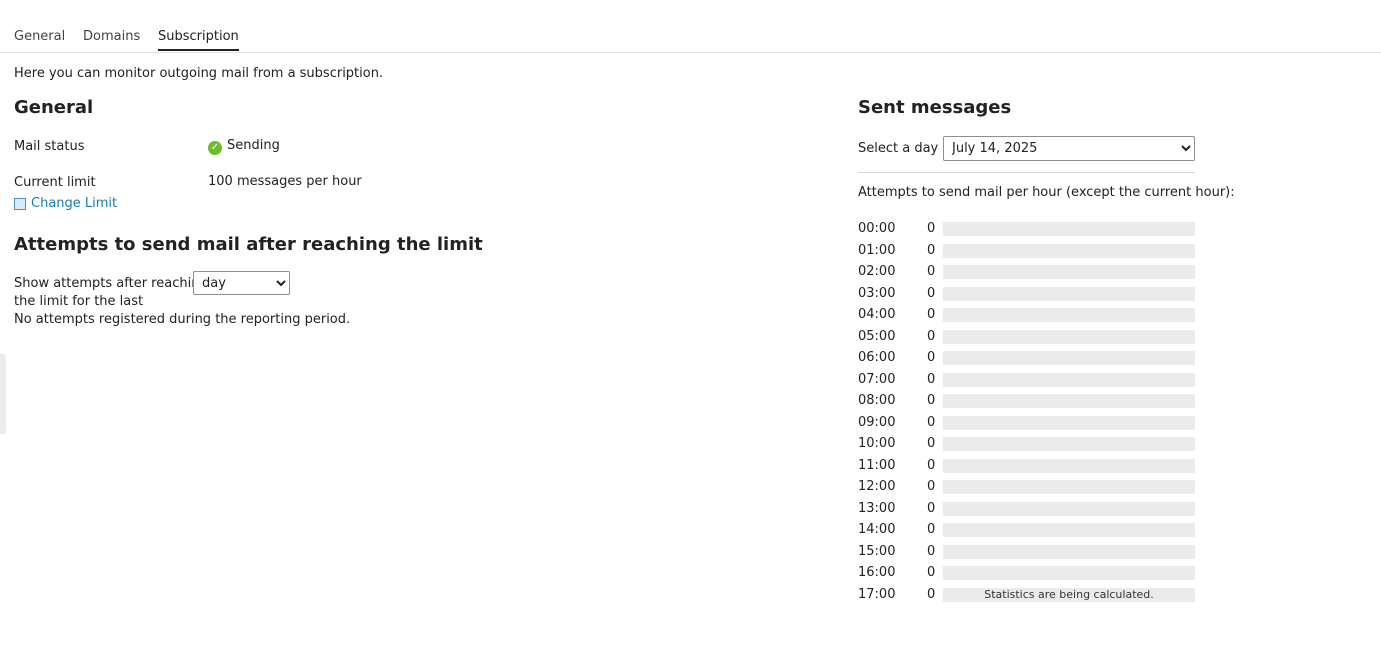 The image size is (1381, 668). Describe the element at coordinates (1026, 172) in the screenshot. I see `divider` at that location.